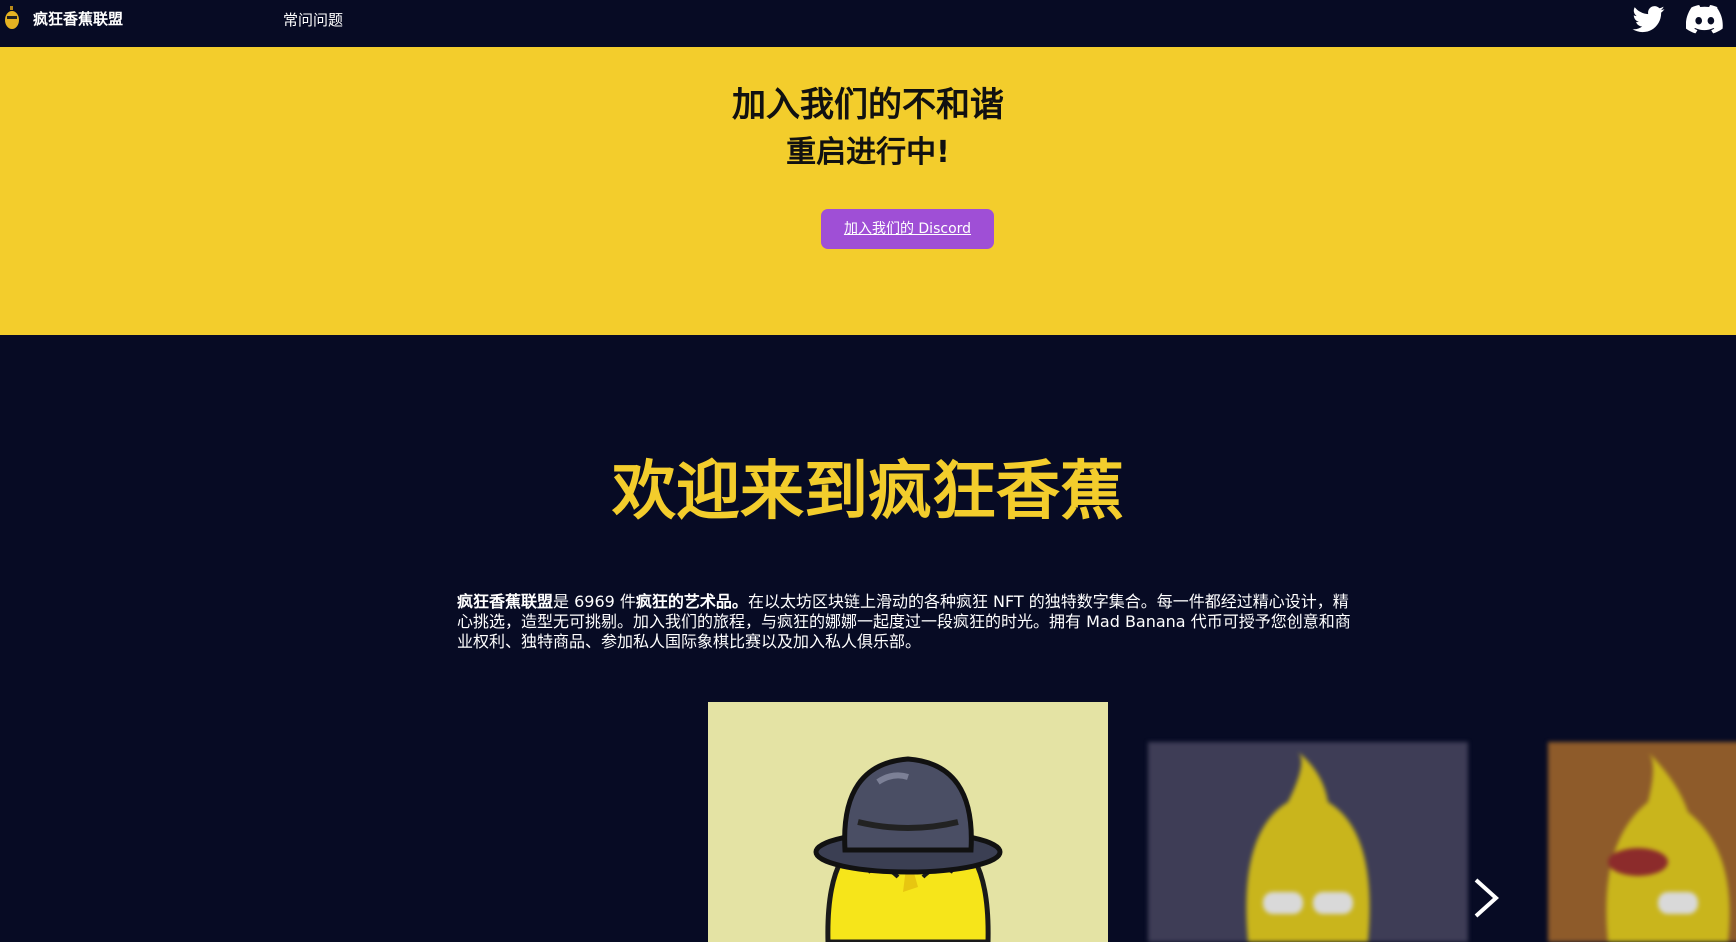 The width and height of the screenshot is (1736, 942). Describe the element at coordinates (78, 18) in the screenshot. I see `nav-brand-link: 疯狂香蕉联盟` at that location.